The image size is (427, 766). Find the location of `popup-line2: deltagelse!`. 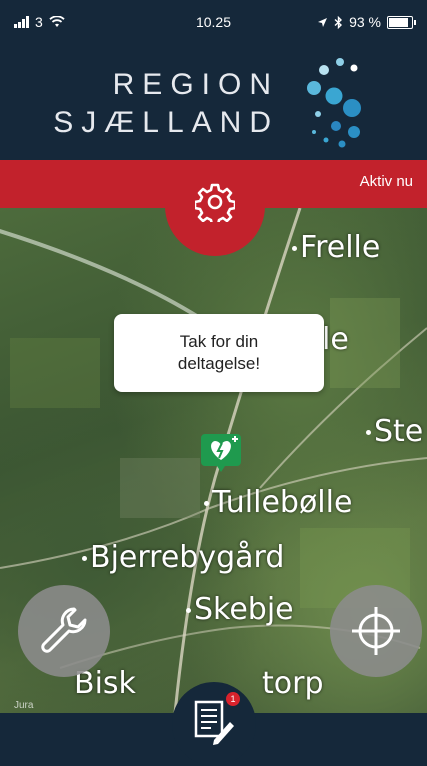

popup-line2: deltagelse! is located at coordinates (219, 363).